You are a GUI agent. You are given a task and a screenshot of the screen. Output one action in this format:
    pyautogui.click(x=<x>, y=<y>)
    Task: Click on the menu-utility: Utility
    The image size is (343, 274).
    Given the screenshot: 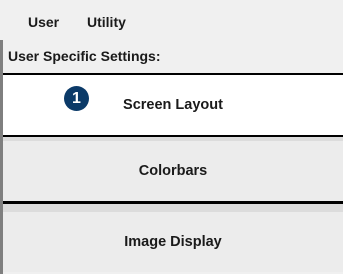 What is the action you would take?
    pyautogui.click(x=106, y=22)
    